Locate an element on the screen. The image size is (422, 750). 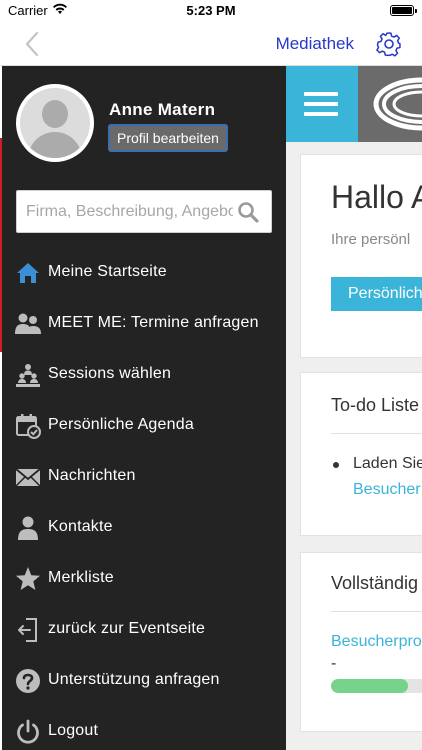
todo-card: To-do Liste Laden Sie Besucher is located at coordinates (361, 454).